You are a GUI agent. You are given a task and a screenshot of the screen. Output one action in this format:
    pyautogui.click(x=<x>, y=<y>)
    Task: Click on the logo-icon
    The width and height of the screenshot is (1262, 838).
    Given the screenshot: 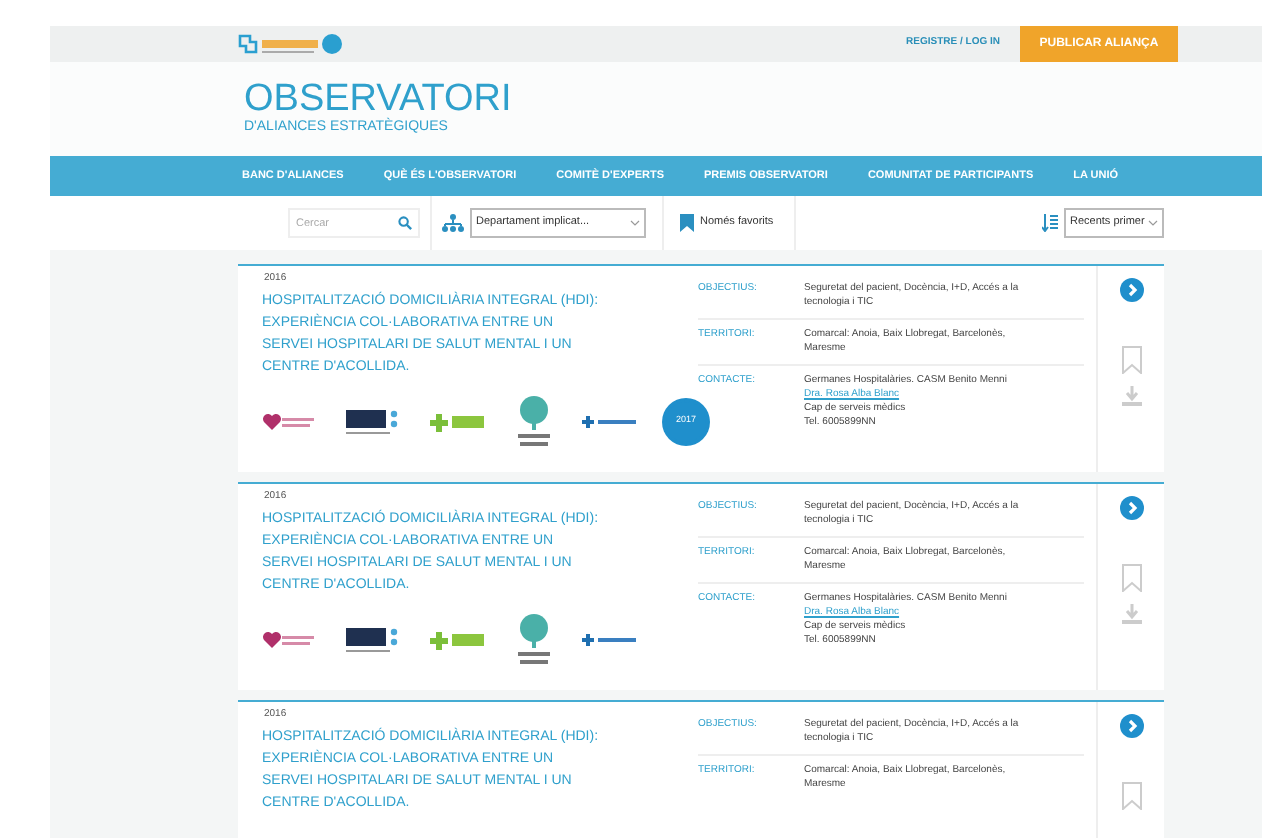 What is the action you would take?
    pyautogui.click(x=290, y=44)
    